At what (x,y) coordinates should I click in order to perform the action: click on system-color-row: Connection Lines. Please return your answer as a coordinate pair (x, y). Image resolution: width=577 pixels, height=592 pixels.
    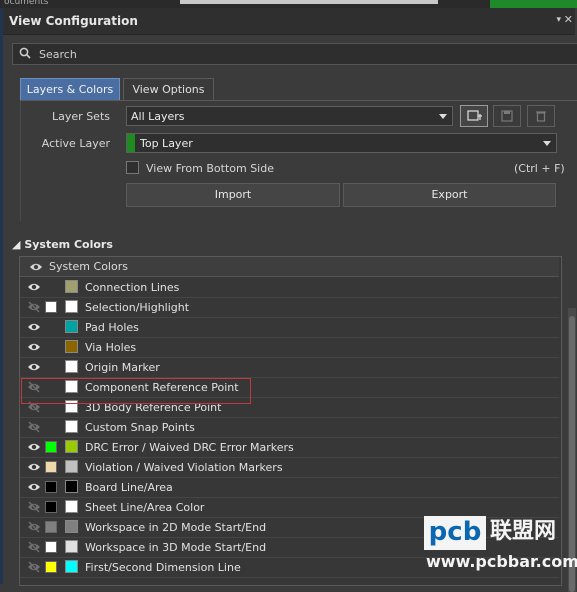
    Looking at the image, I should click on (289, 287).